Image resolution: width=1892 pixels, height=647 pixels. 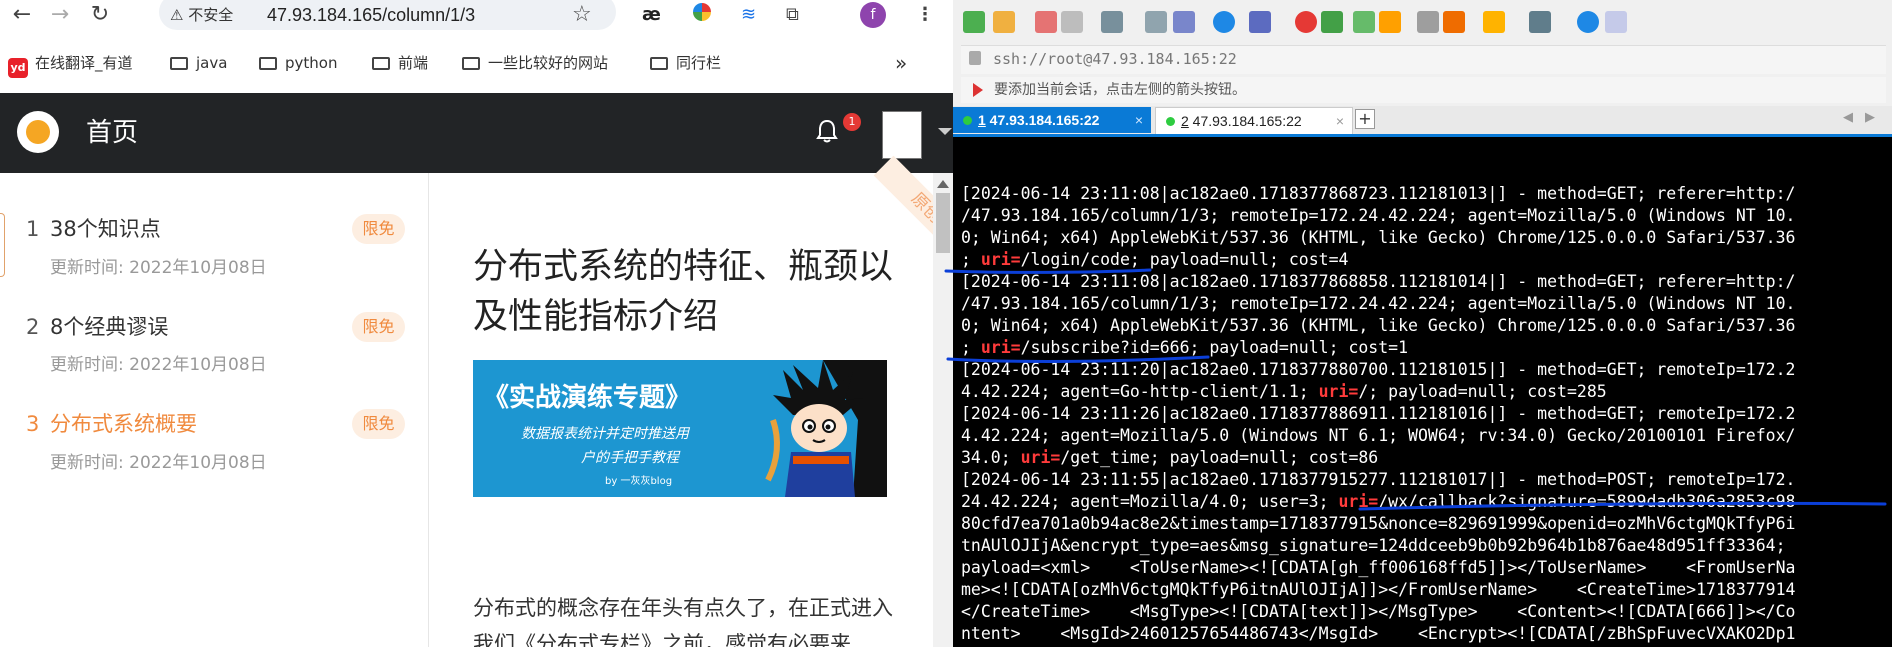 What do you see at coordinates (1390, 22) in the screenshot?
I see `lock-icon` at bounding box center [1390, 22].